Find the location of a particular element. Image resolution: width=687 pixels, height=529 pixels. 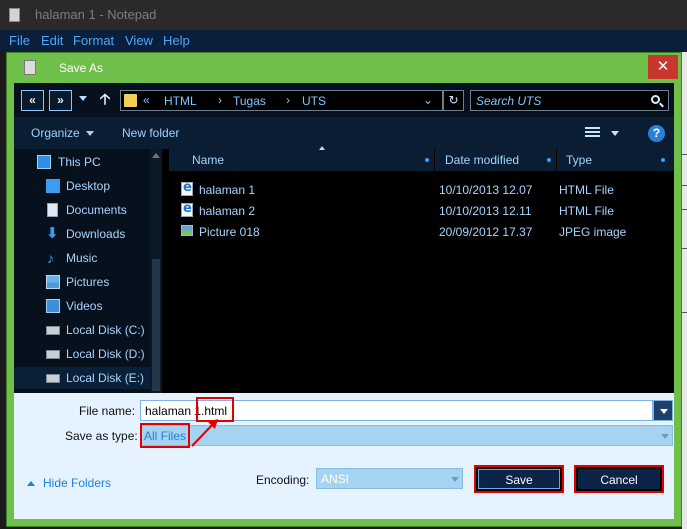

file-name: Picture 018 is located at coordinates (229, 232).